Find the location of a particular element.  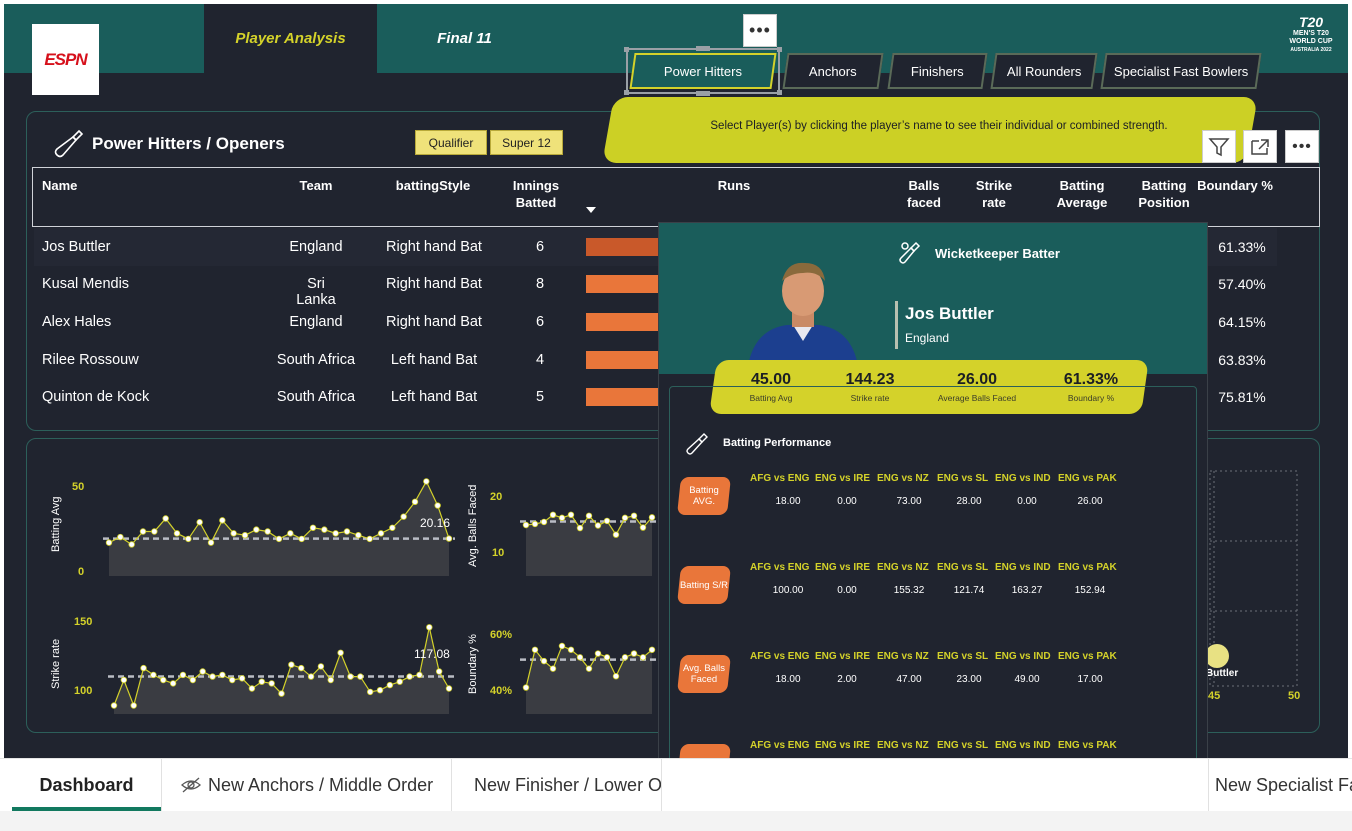

col-batting-style: battingStyle is located at coordinates (433, 185).